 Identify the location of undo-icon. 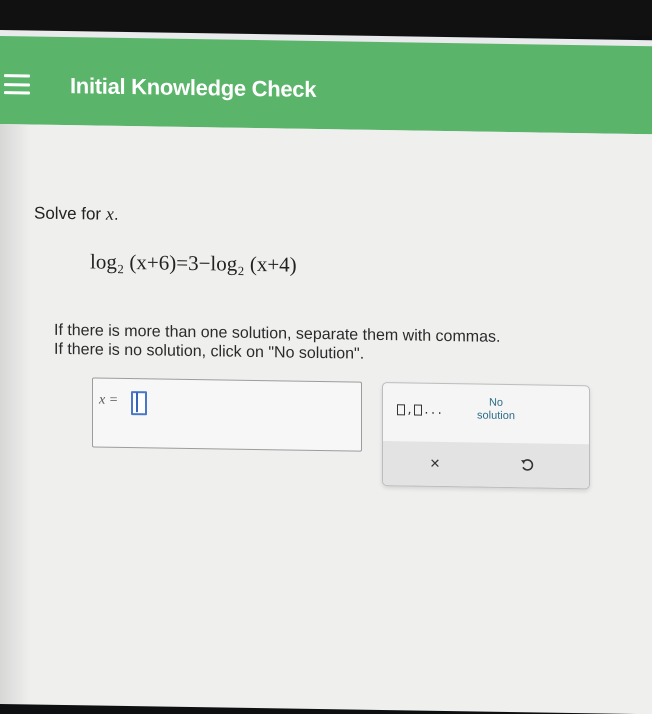
(527, 465).